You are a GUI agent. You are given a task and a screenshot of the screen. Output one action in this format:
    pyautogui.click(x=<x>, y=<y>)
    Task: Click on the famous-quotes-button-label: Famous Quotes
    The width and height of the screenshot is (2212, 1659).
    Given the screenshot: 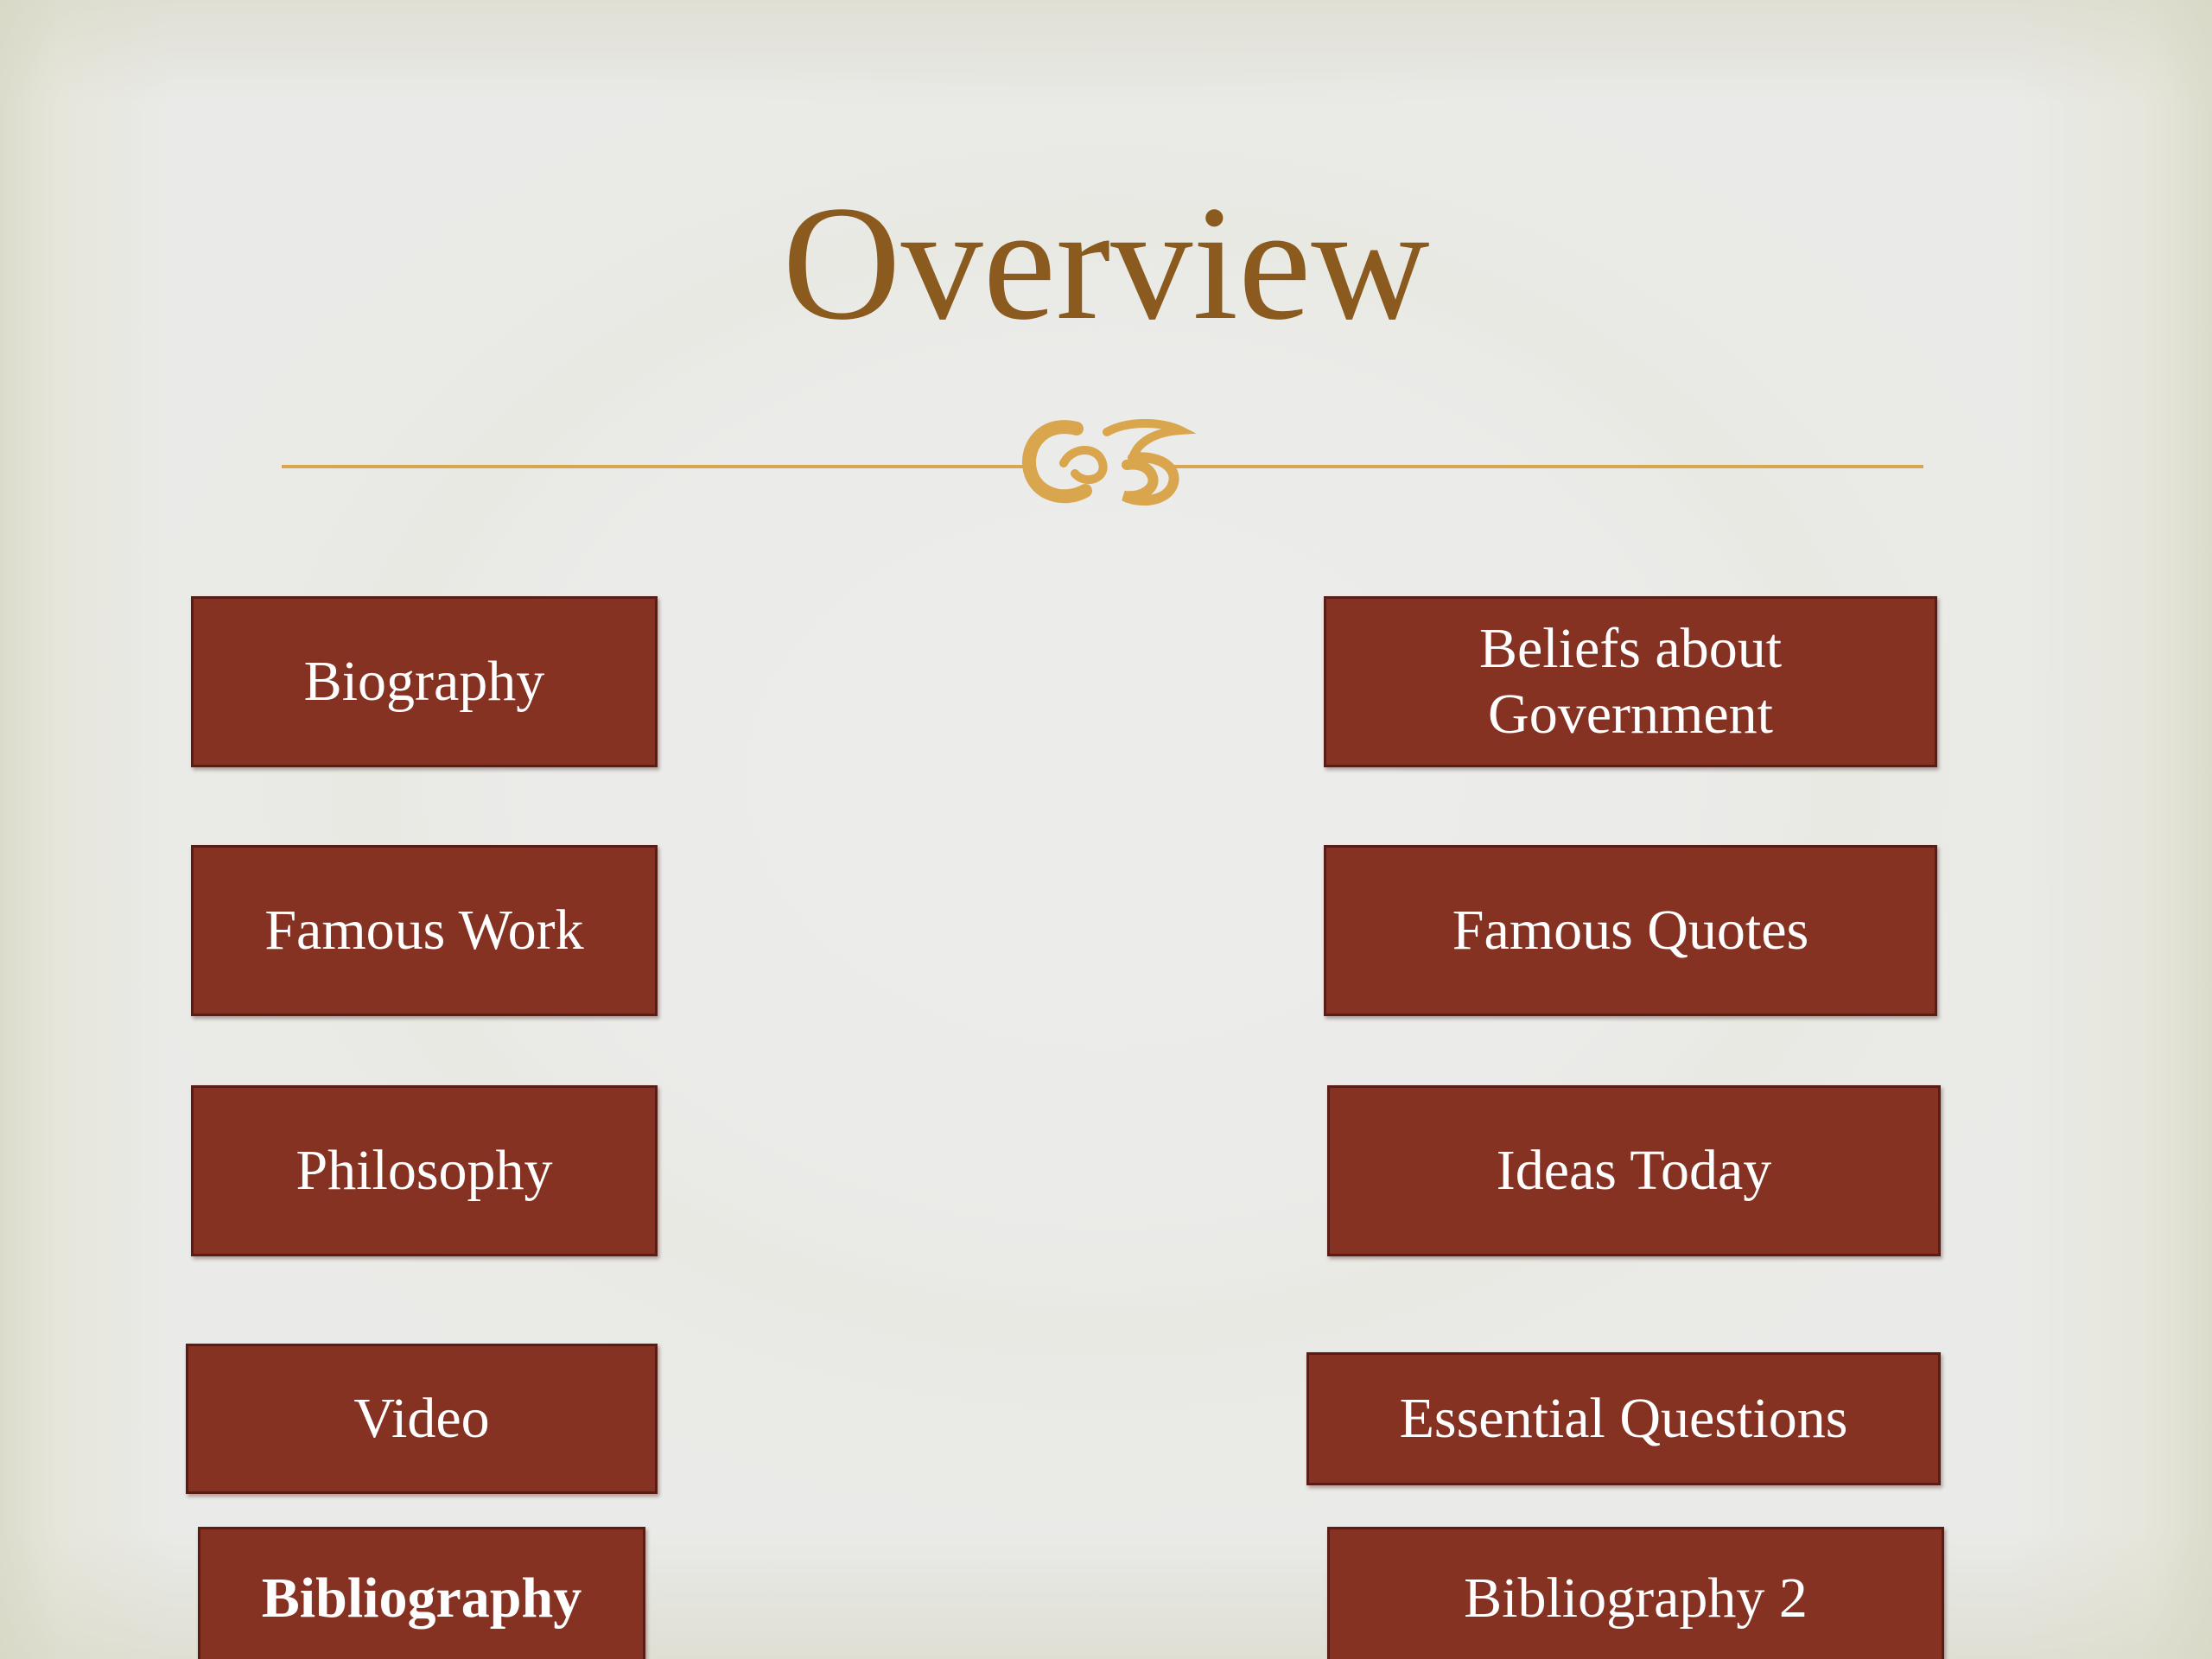 What is the action you would take?
    pyautogui.click(x=1630, y=930)
    